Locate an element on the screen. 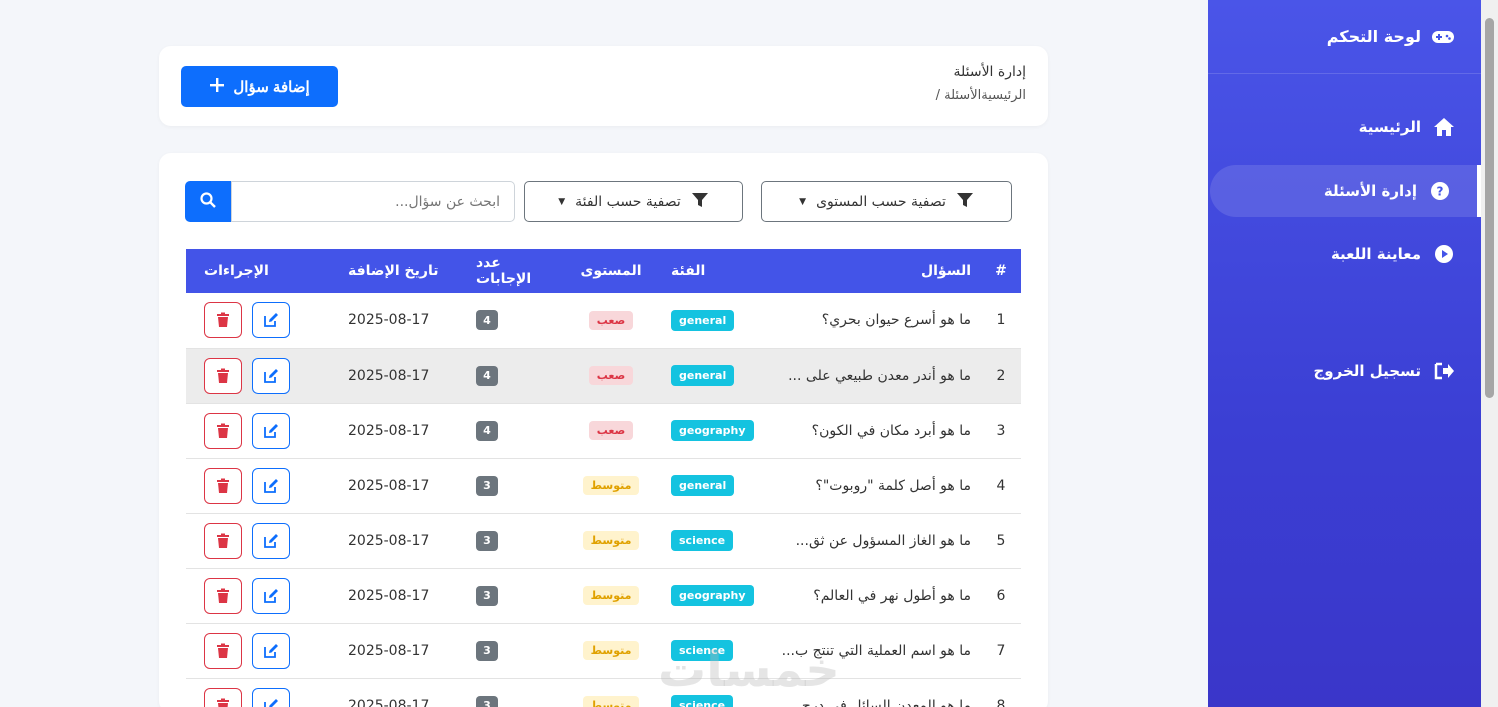 This screenshot has width=1498, height=707. col-header-category: الفئة is located at coordinates (688, 271).